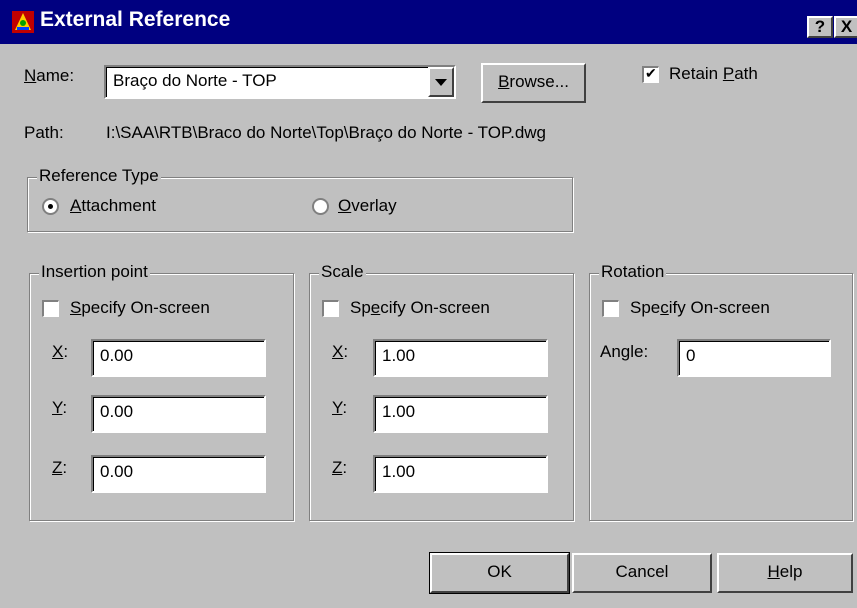  I want to click on retain-path-label: Retain Path, so click(713, 74).